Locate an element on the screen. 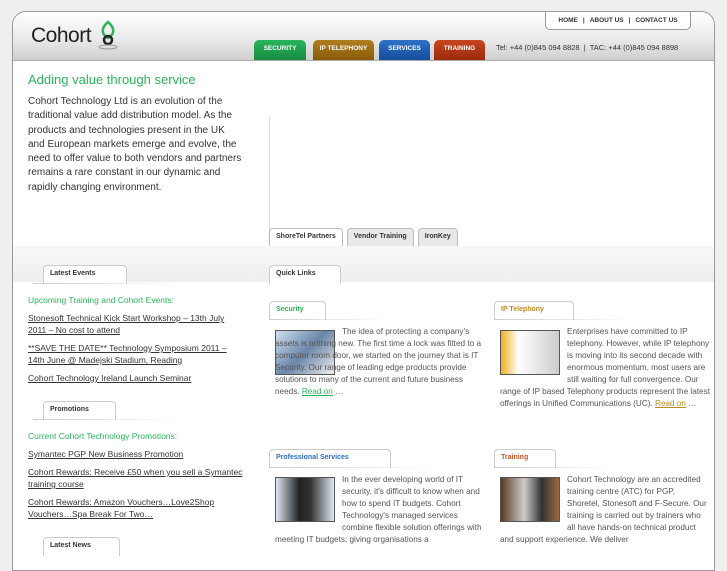 This screenshot has height=571, width=727. logo: Cohort is located at coordinates (61, 36).